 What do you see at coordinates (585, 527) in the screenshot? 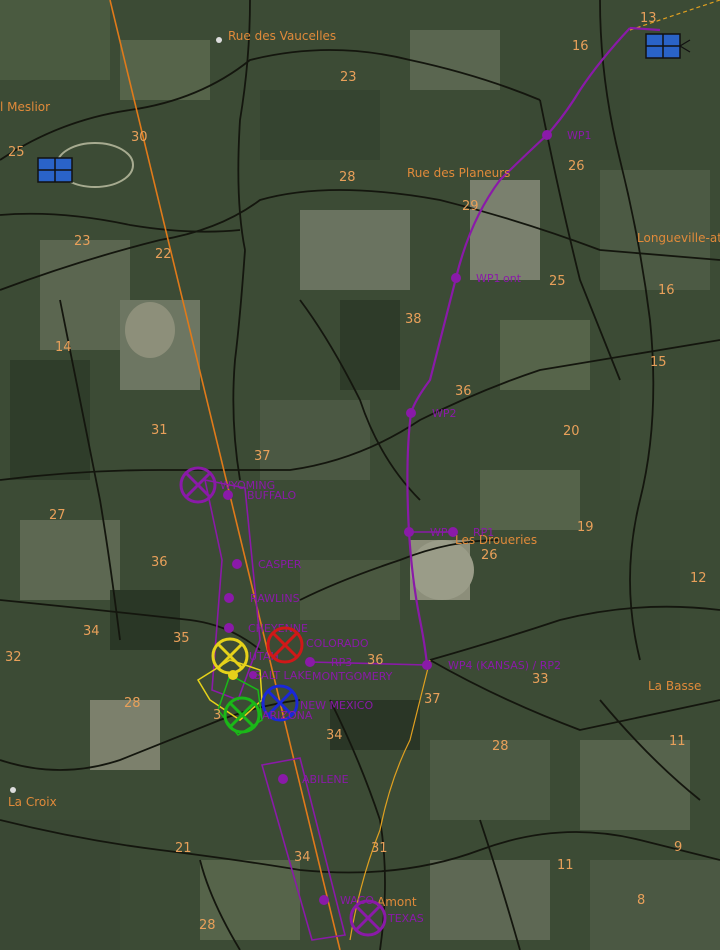
I see `grid-number: 19` at bounding box center [585, 527].